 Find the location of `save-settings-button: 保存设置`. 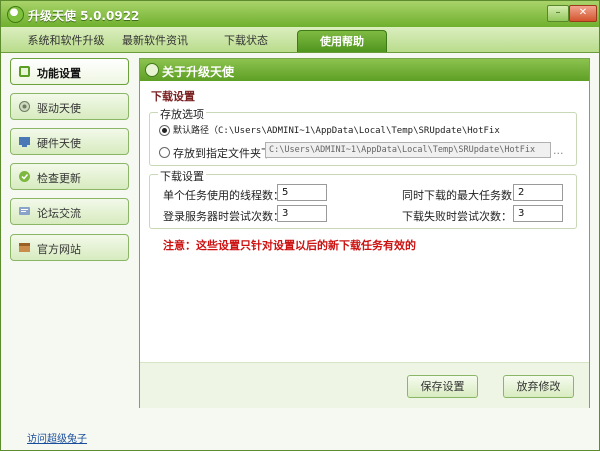

save-settings-button: 保存设置 is located at coordinates (442, 386).